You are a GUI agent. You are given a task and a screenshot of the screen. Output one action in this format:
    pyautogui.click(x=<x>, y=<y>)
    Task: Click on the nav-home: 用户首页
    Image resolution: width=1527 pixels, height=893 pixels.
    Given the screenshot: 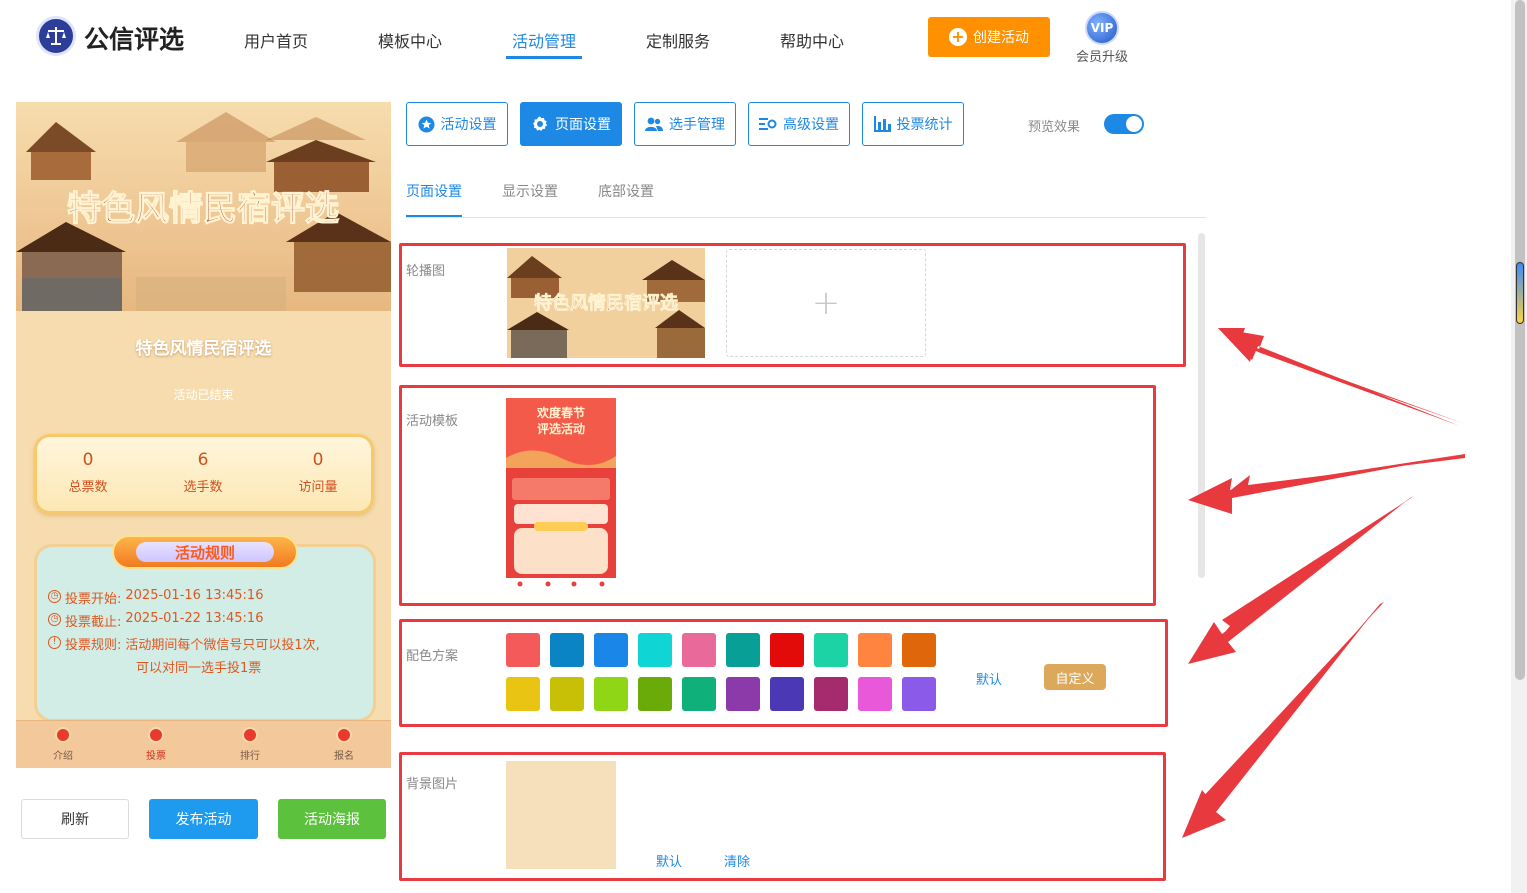 What is the action you would take?
    pyautogui.click(x=276, y=40)
    